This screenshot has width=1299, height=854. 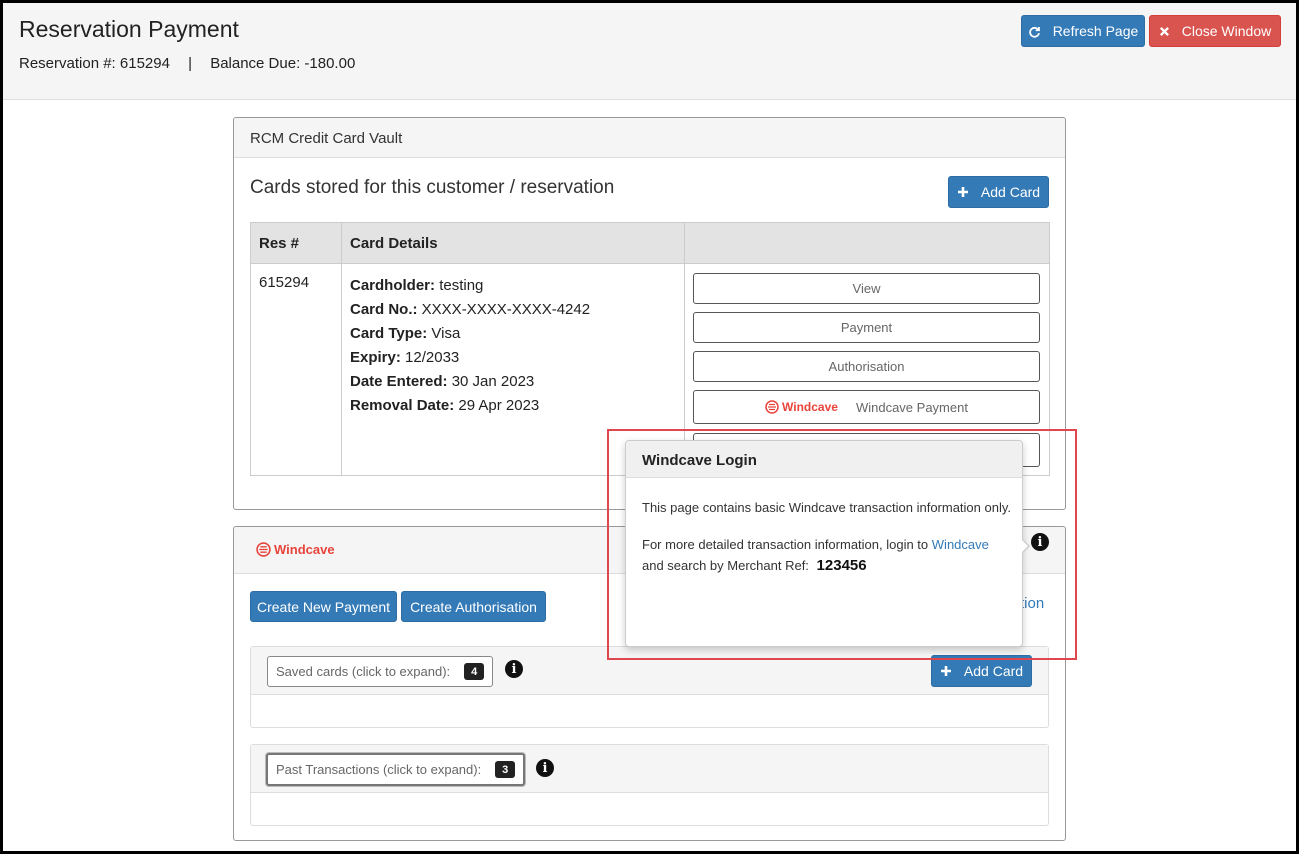 What do you see at coordinates (993, 671) in the screenshot?
I see `saved-cards-add-card-label: Add Card` at bounding box center [993, 671].